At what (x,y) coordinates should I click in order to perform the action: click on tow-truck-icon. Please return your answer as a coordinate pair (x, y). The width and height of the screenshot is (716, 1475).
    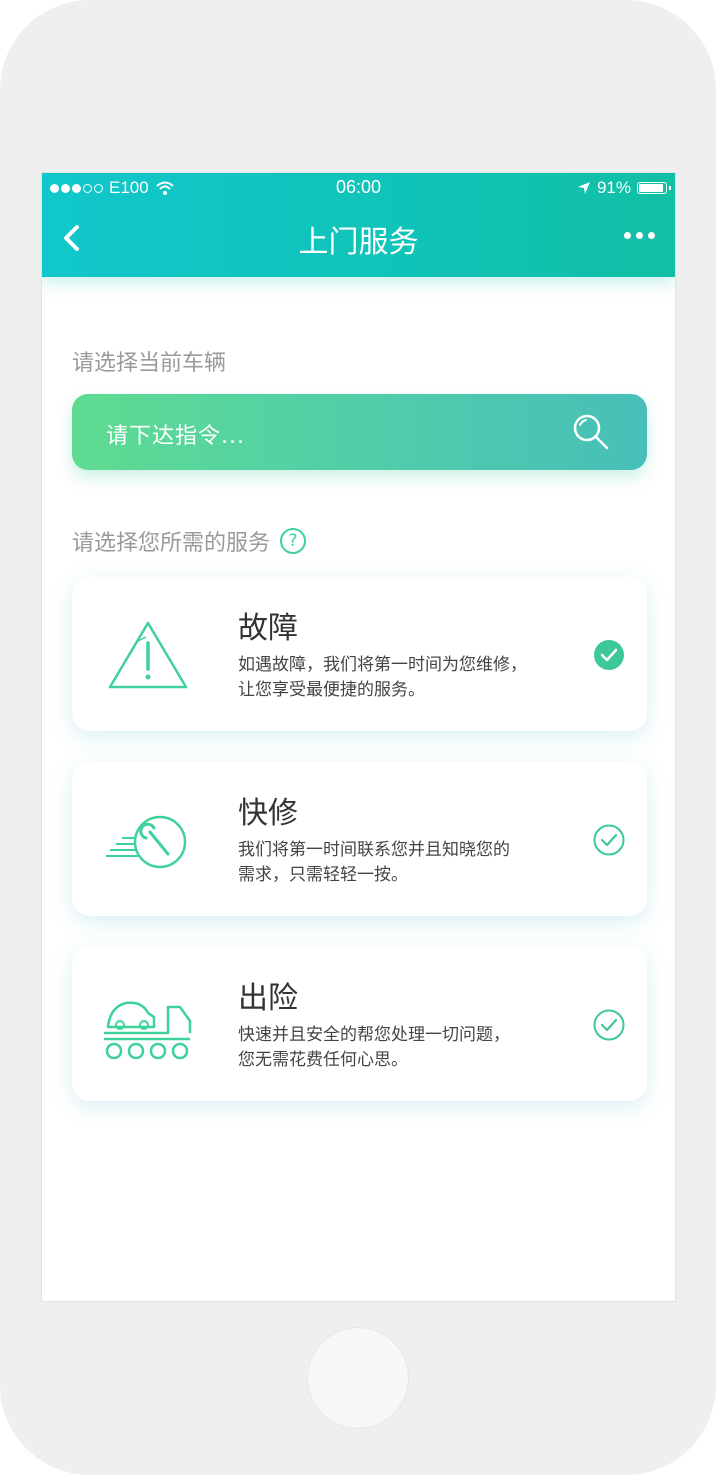
    Looking at the image, I should click on (148, 1030).